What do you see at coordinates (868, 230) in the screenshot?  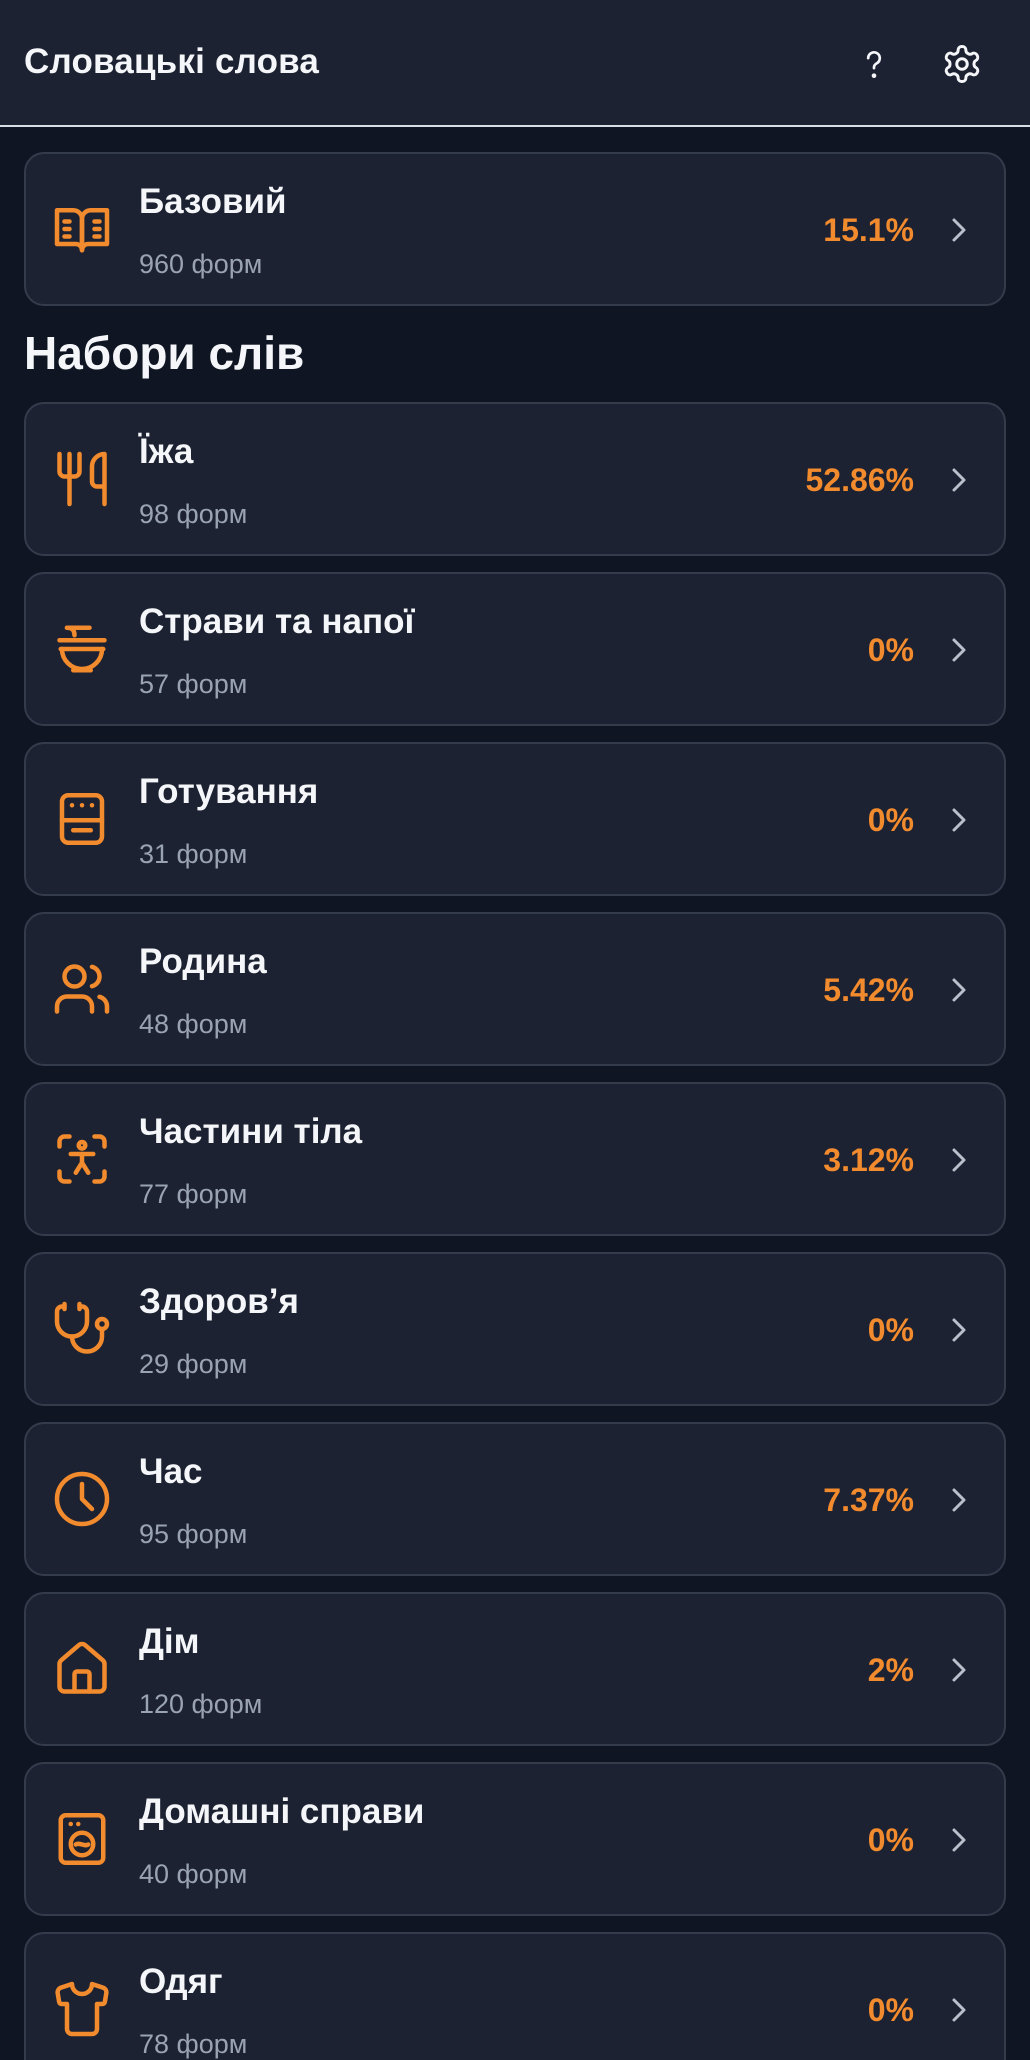 I see `deck-progress: 15.1%` at bounding box center [868, 230].